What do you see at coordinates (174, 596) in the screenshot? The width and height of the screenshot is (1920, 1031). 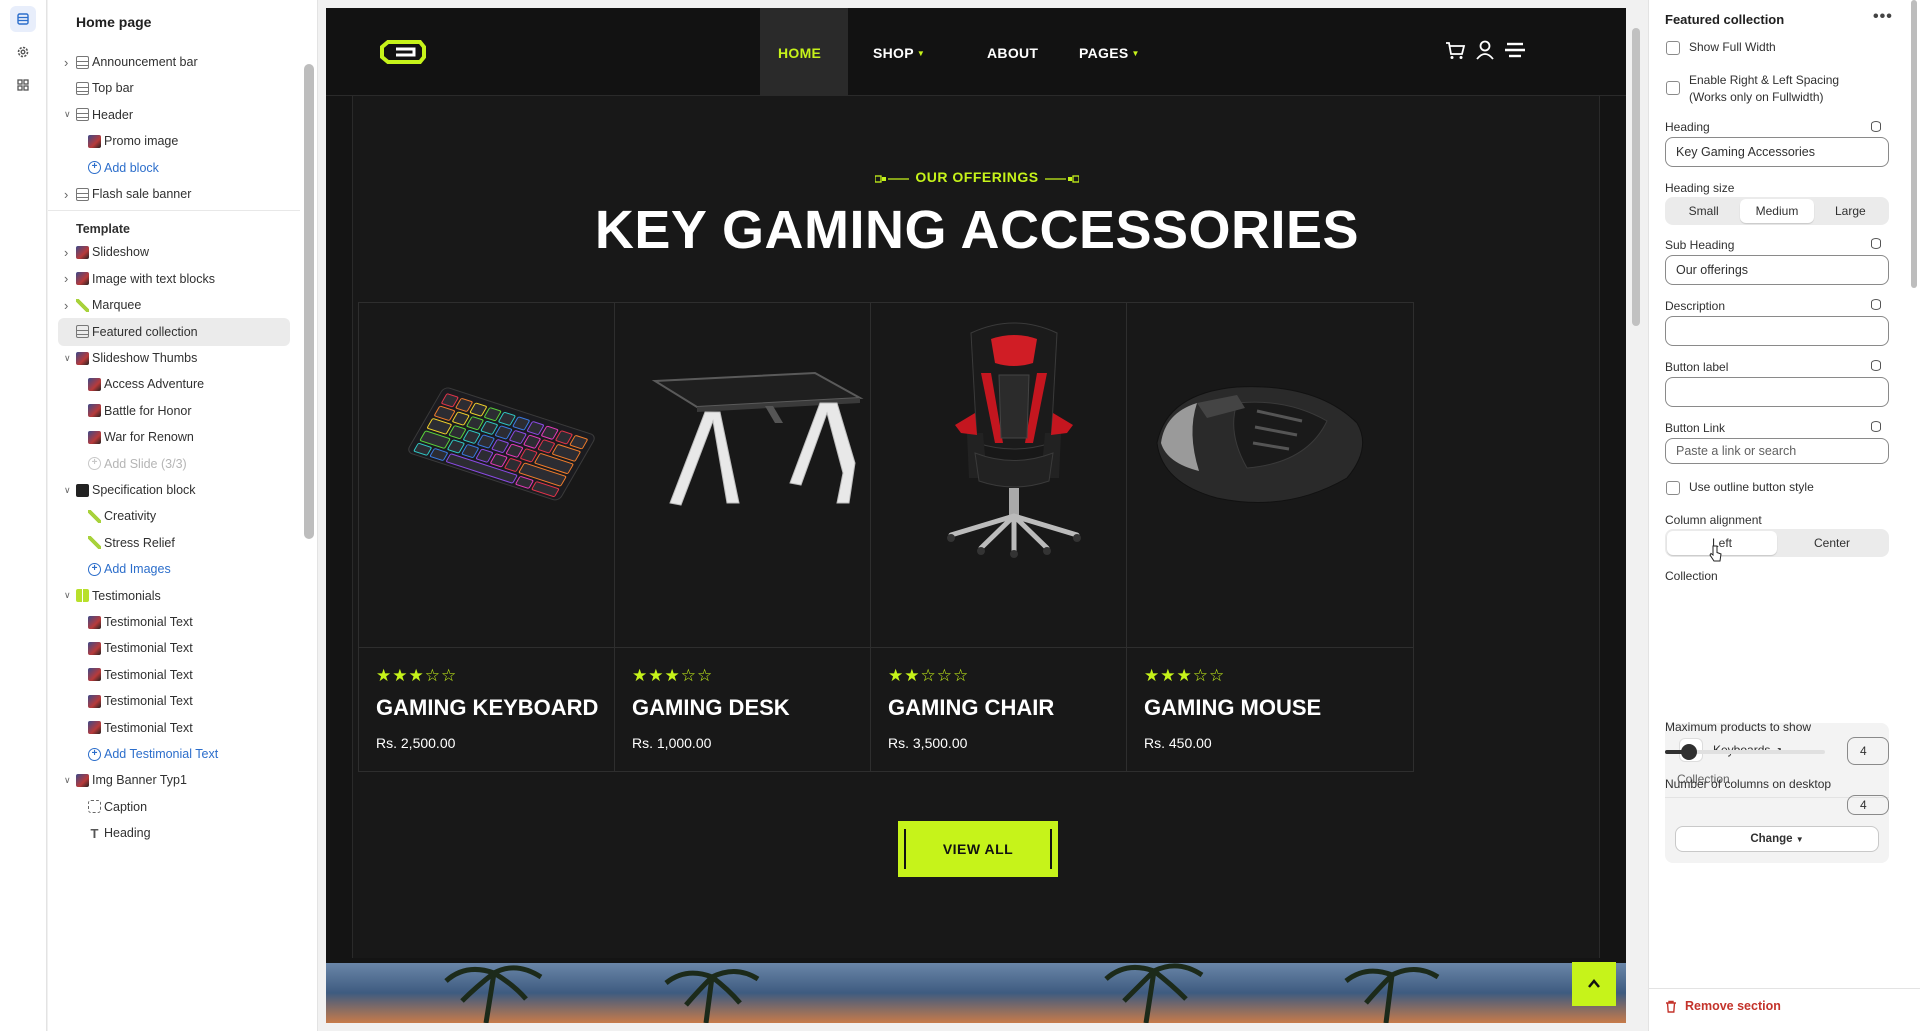 I see `sidebar-item-testimonials: ∨ Testimonials` at bounding box center [174, 596].